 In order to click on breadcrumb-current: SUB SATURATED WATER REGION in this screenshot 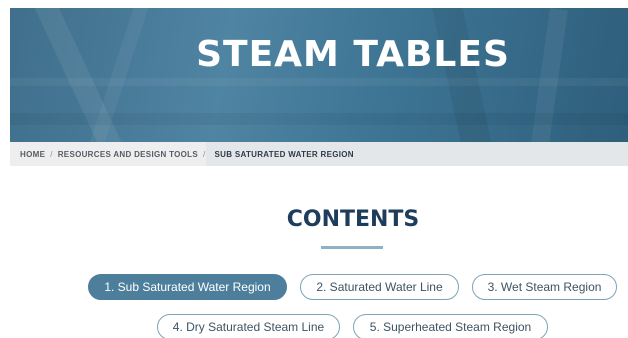, I will do `click(284, 154)`.